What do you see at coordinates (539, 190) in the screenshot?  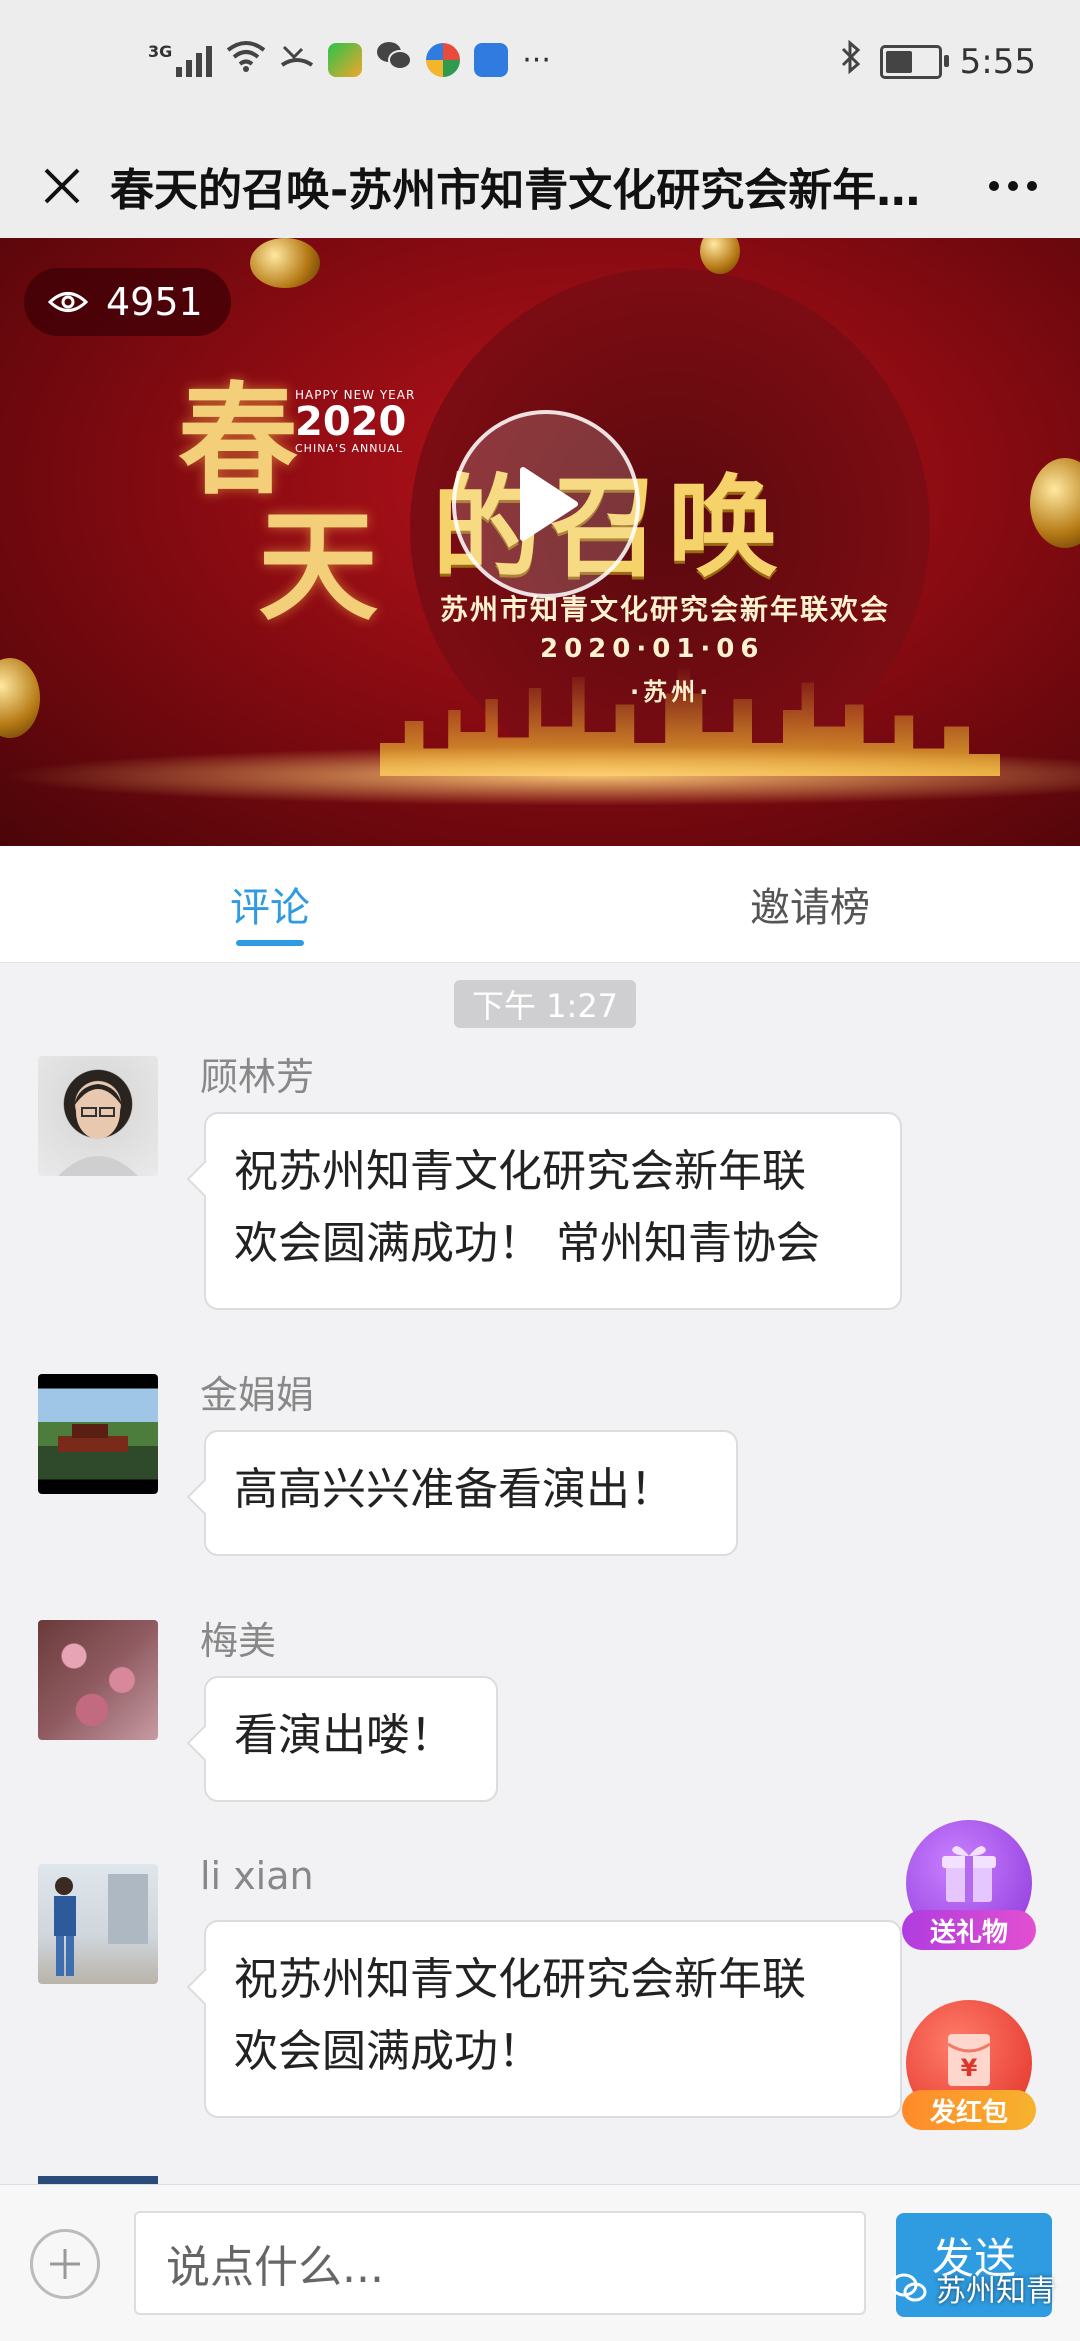 I see `page-title: 春天的召唤-苏州市知青文化研究会新年联欢会` at bounding box center [539, 190].